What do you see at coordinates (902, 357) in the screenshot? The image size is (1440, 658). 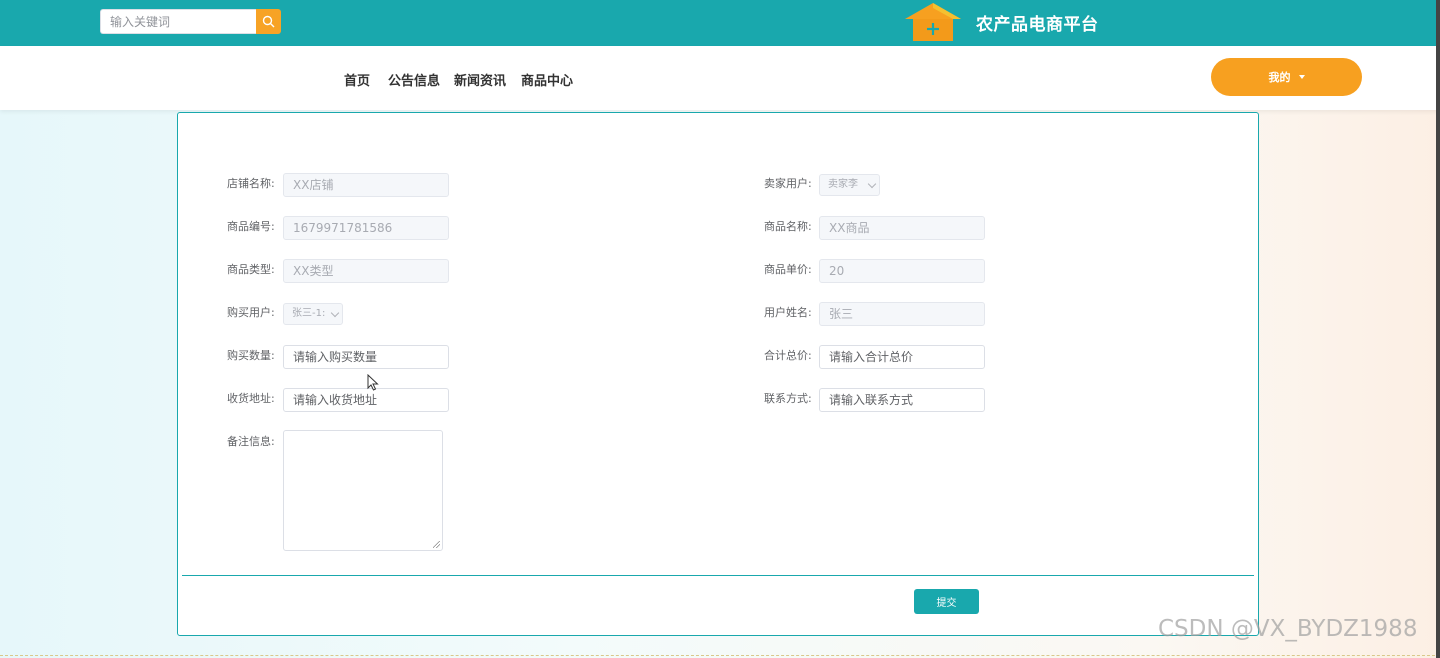 I see `total-price-input: 请输入合计总价` at bounding box center [902, 357].